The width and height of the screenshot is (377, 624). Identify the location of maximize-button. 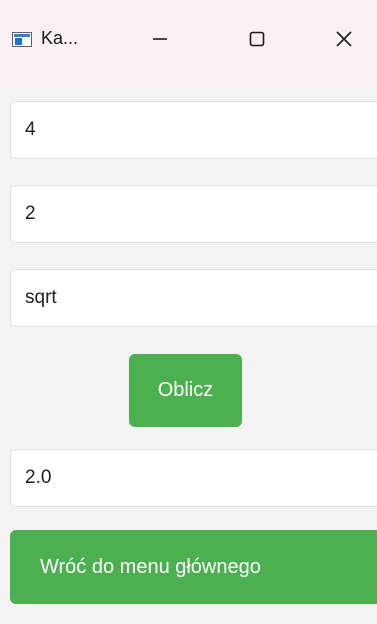
(257, 39).